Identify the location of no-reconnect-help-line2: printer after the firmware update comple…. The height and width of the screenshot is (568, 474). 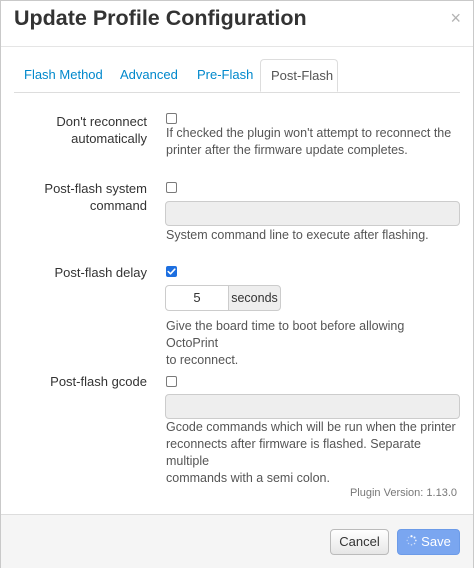
(287, 150).